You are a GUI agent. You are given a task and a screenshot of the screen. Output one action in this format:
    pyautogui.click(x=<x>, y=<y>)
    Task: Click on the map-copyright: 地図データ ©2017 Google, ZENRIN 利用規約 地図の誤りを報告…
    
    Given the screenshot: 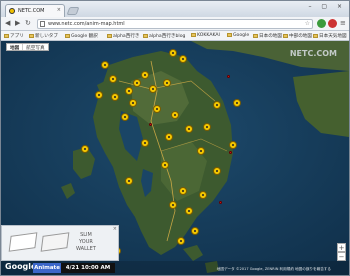 What is the action you would take?
    pyautogui.click(x=274, y=269)
    